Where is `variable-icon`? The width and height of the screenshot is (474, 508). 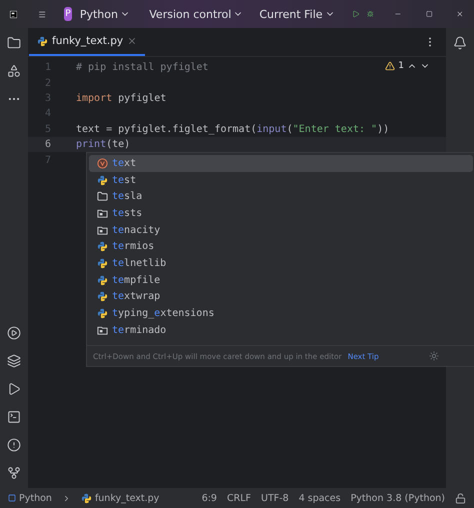 variable-icon is located at coordinates (102, 163).